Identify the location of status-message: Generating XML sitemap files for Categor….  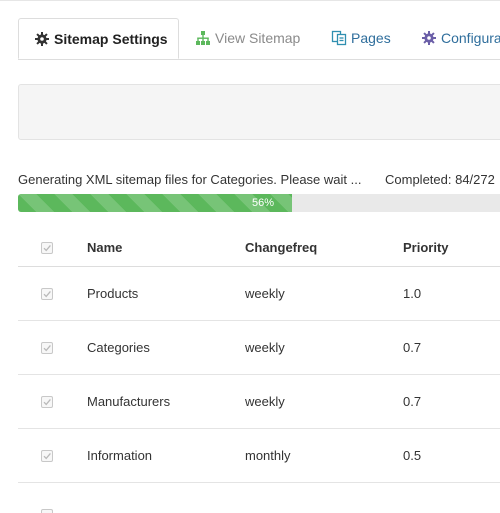
(190, 179).